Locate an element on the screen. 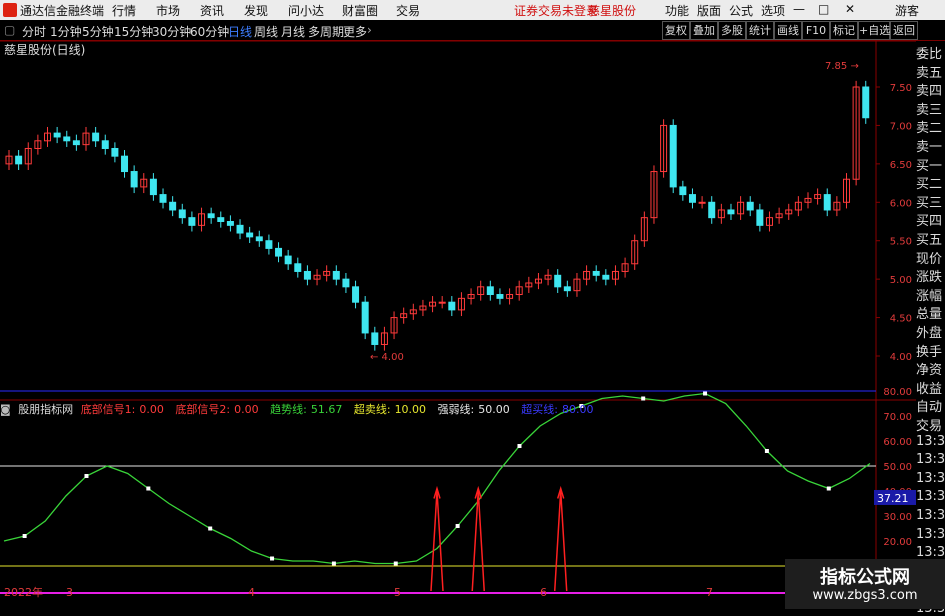 The width and height of the screenshot is (945, 616). chevron-right-icon: › is located at coordinates (369, 30).